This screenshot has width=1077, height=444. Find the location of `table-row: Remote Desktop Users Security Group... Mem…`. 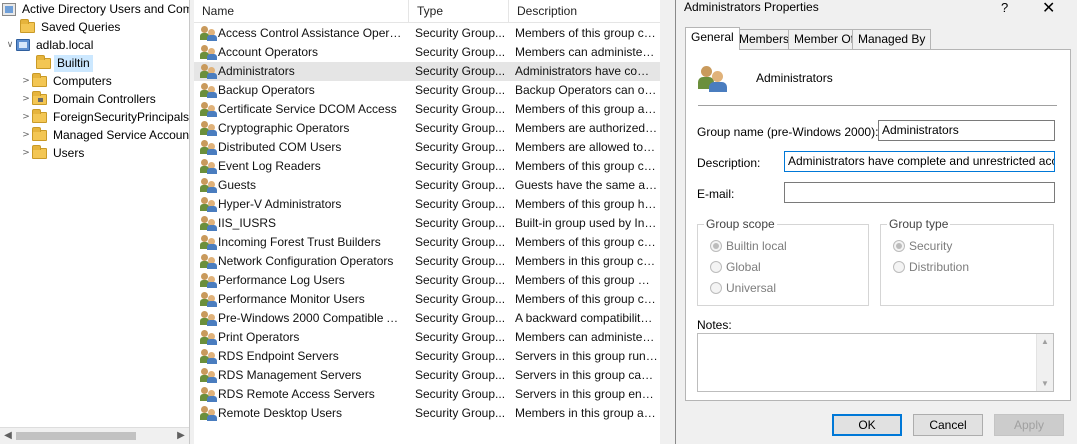

table-row: Remote Desktop Users Security Group... Mem… is located at coordinates (427, 413).